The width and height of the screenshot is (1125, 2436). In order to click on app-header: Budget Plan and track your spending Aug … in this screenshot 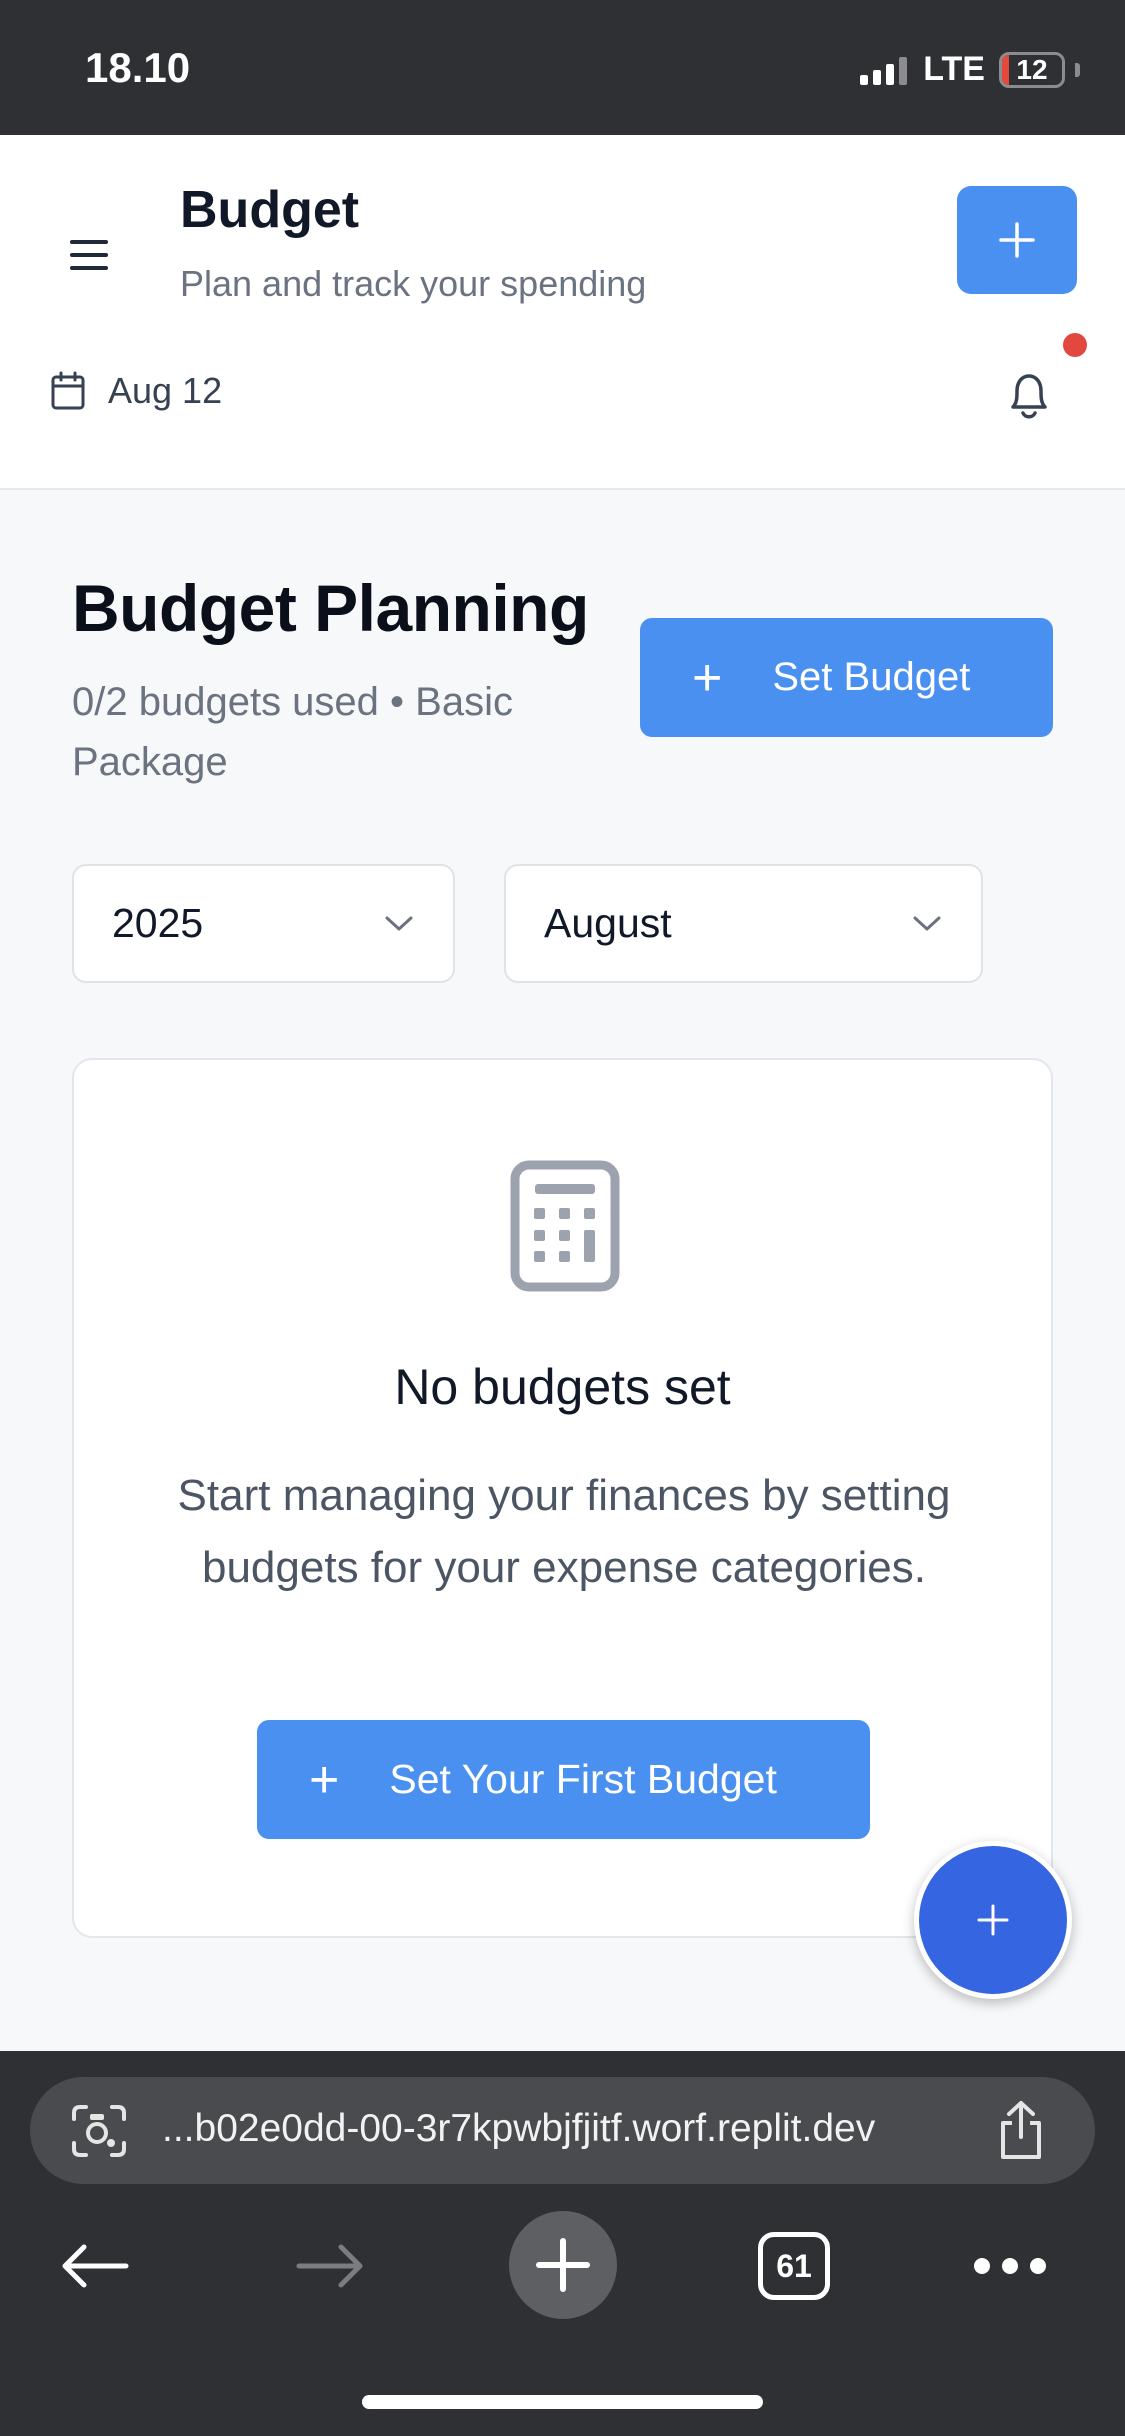, I will do `click(562, 312)`.